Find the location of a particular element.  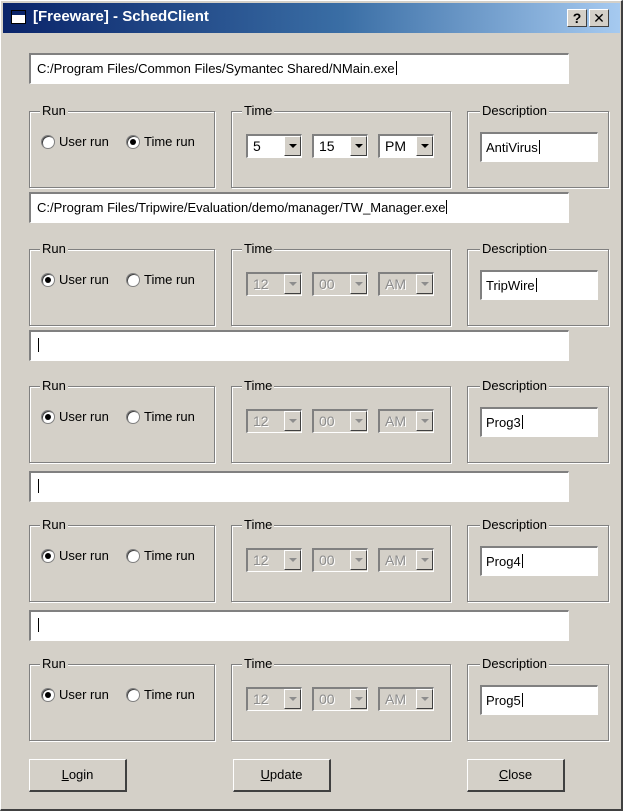

hour-value: 5 is located at coordinates (257, 146).